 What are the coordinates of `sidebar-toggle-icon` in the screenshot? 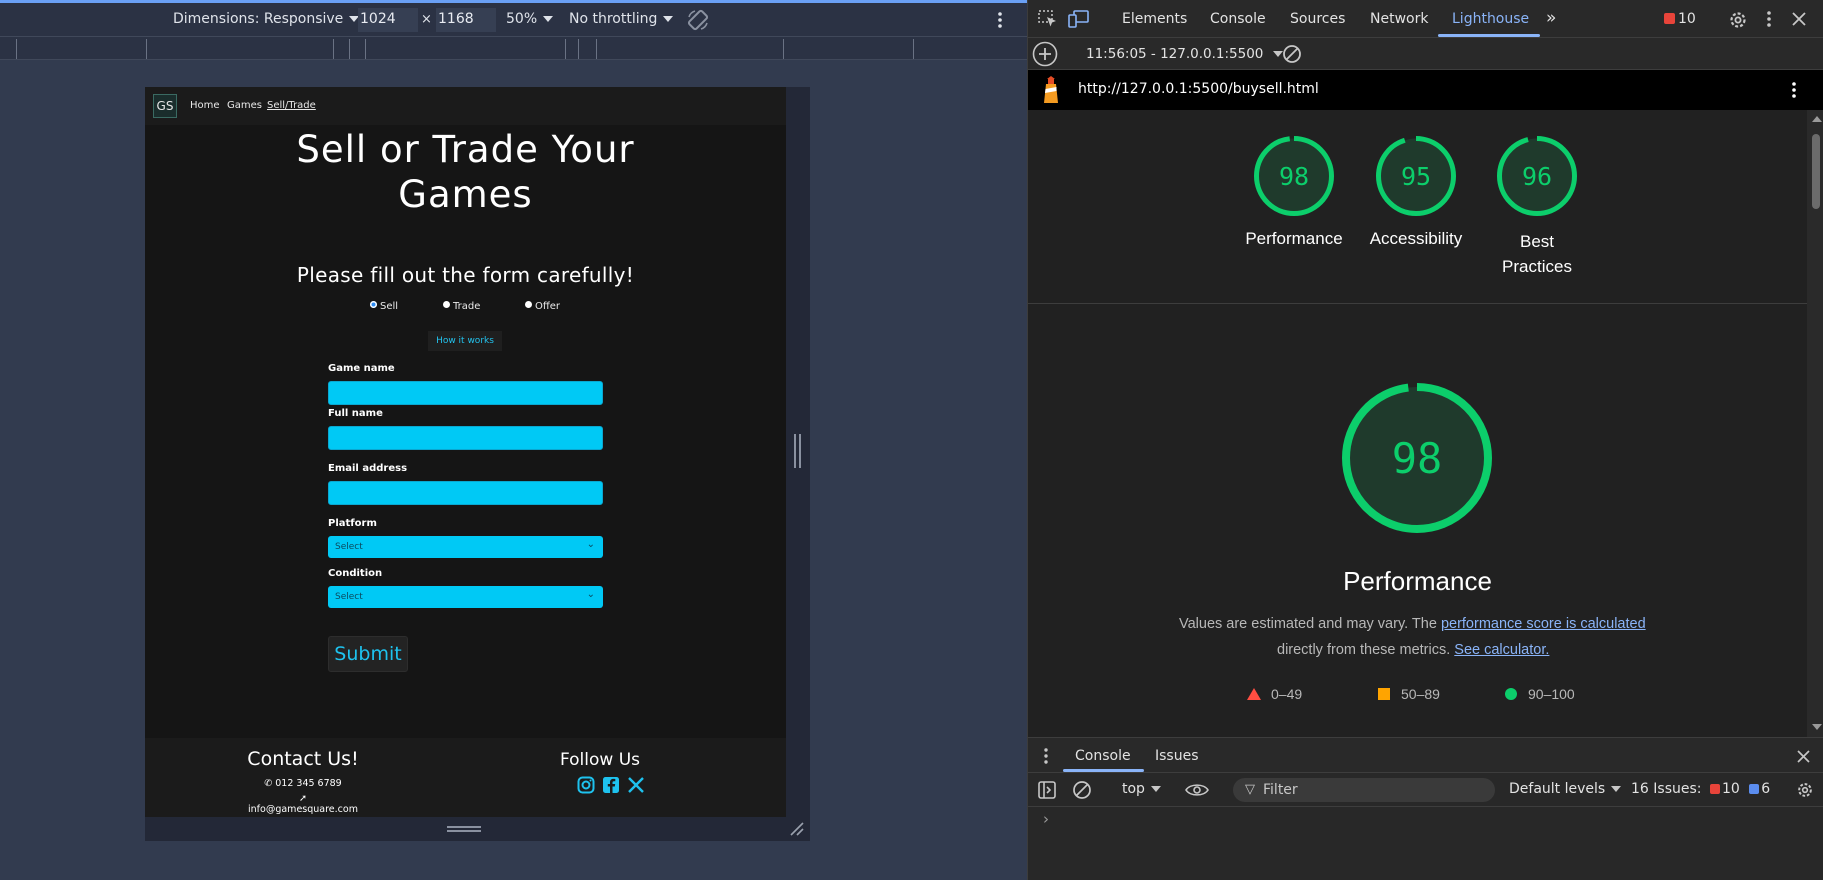 It's located at (1047, 790).